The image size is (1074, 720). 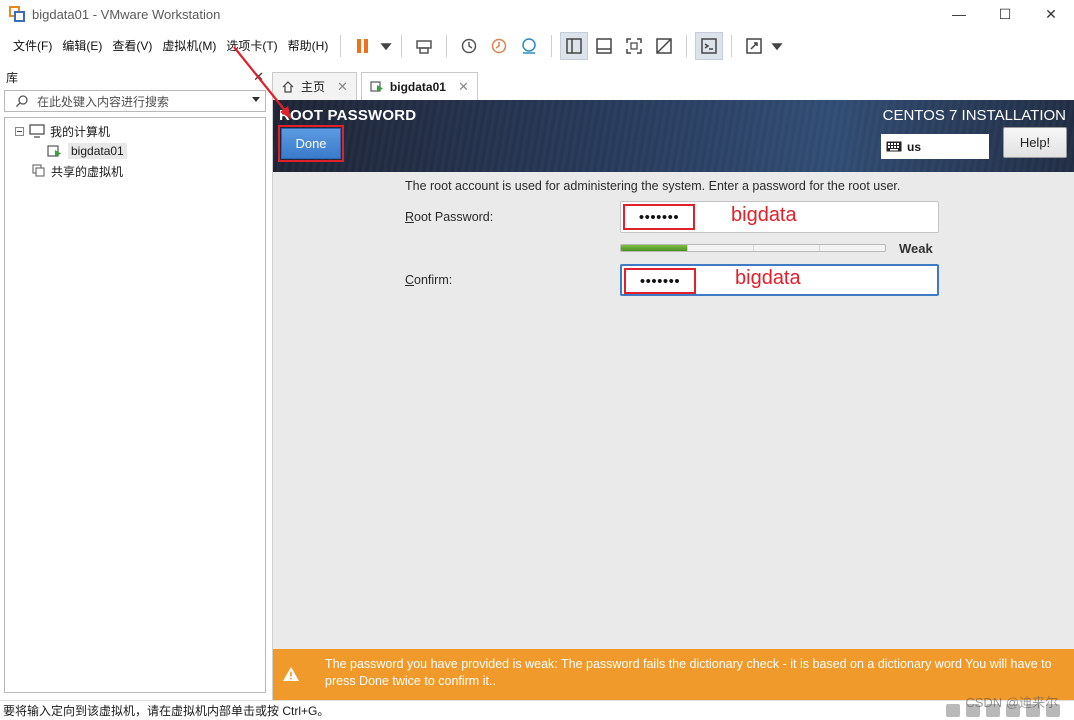 What do you see at coordinates (894, 146) in the screenshot?
I see `keyboard-icon` at bounding box center [894, 146].